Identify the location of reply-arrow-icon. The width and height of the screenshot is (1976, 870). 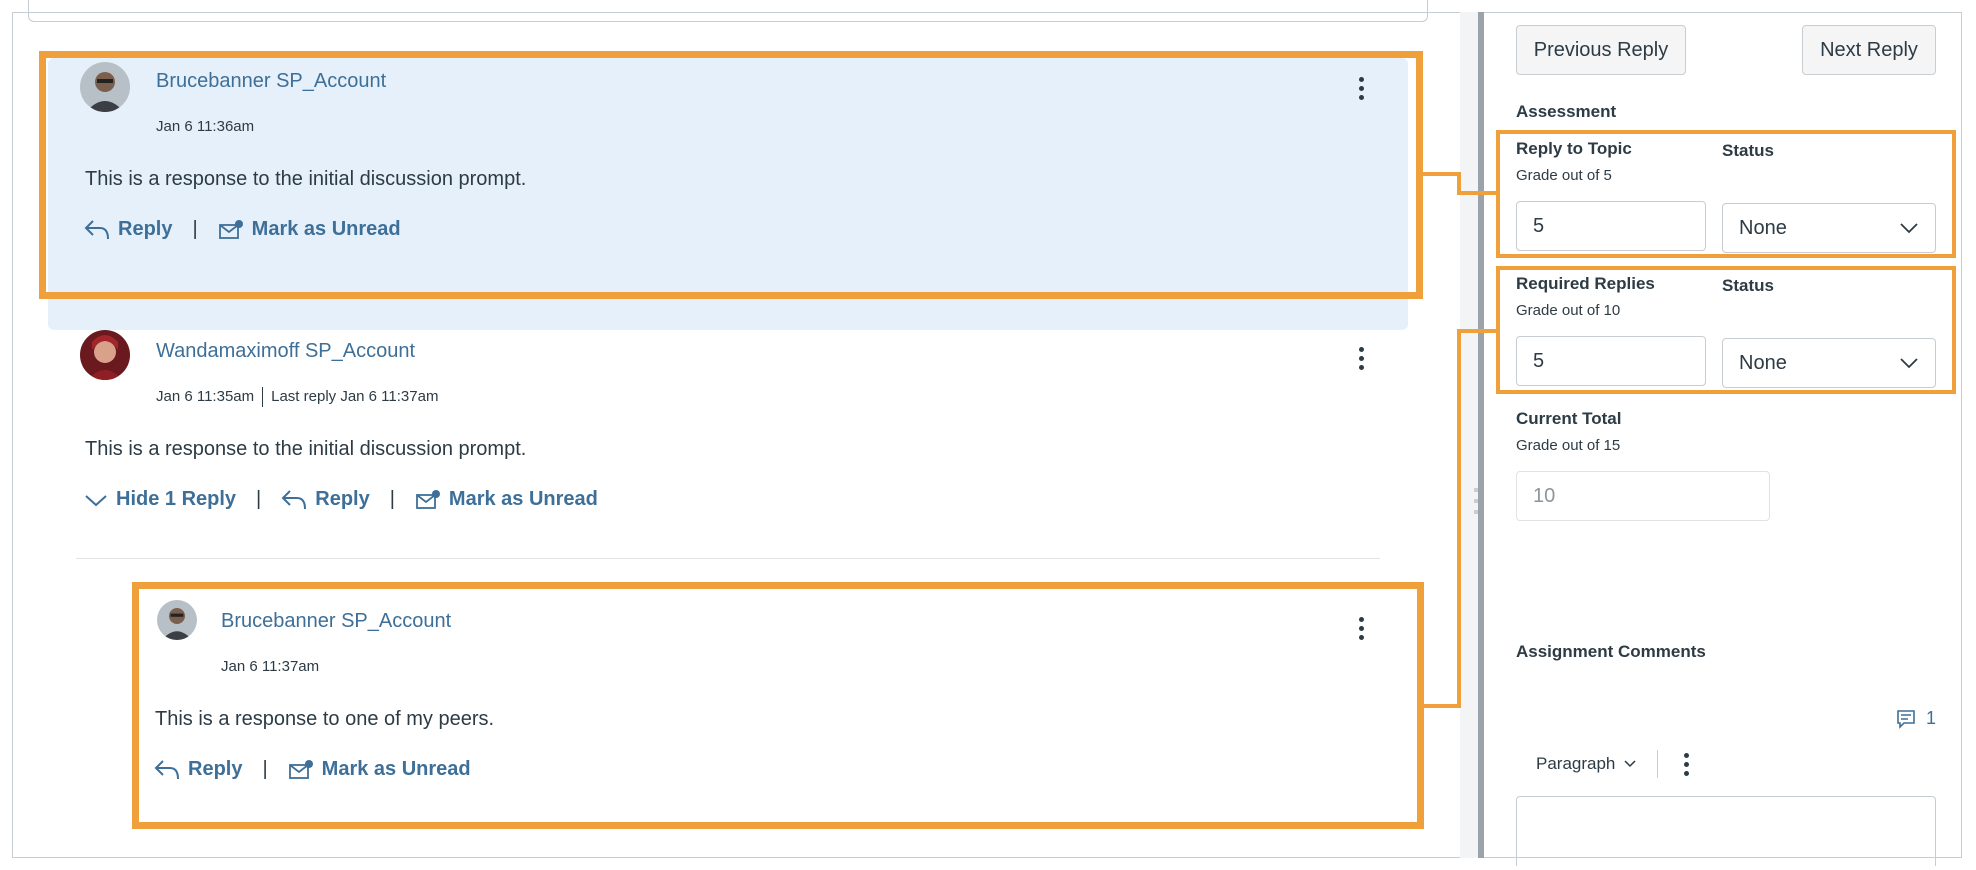
(294, 499).